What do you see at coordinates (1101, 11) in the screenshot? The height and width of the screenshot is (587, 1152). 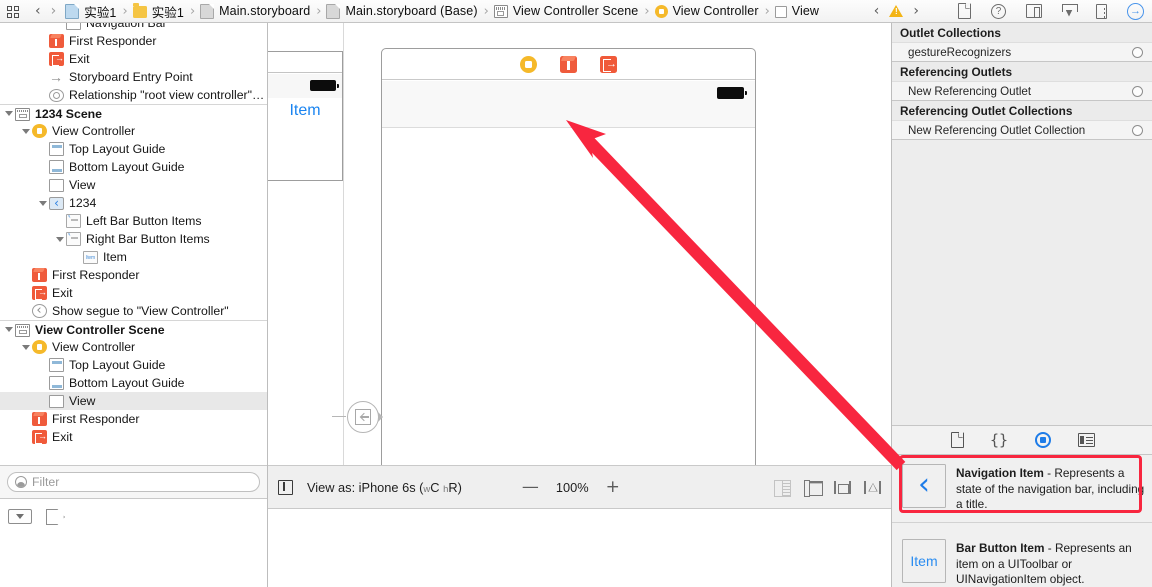 I see `size-inspector-icon` at bounding box center [1101, 11].